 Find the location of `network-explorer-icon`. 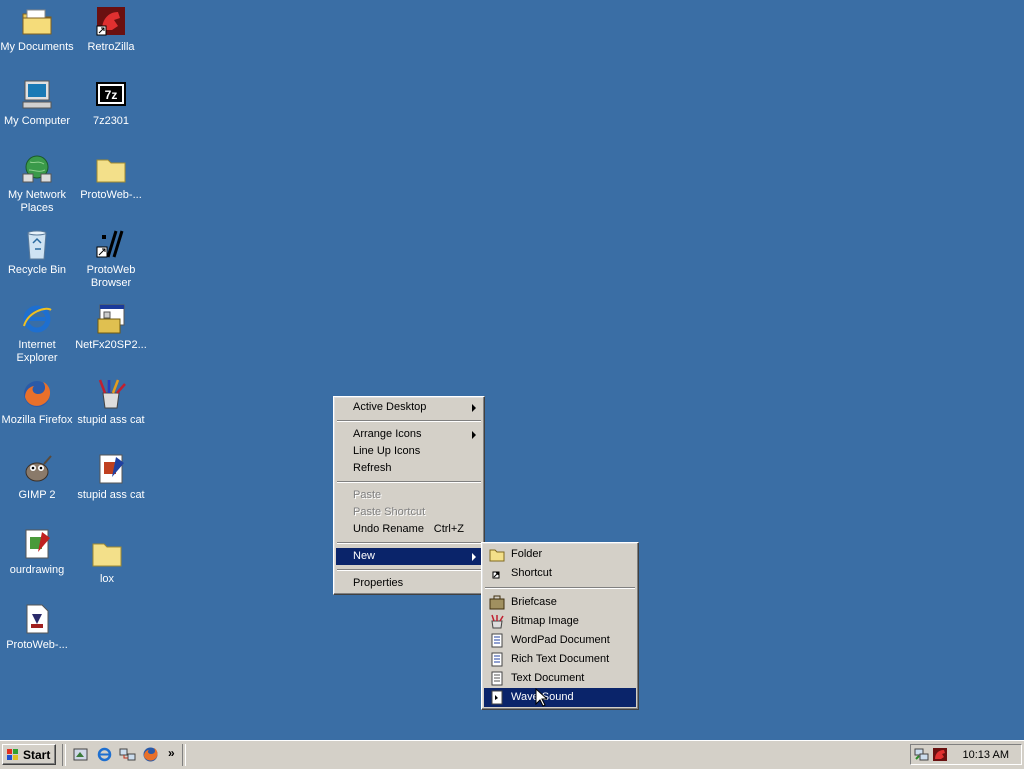

network-explorer-icon is located at coordinates (127, 754).